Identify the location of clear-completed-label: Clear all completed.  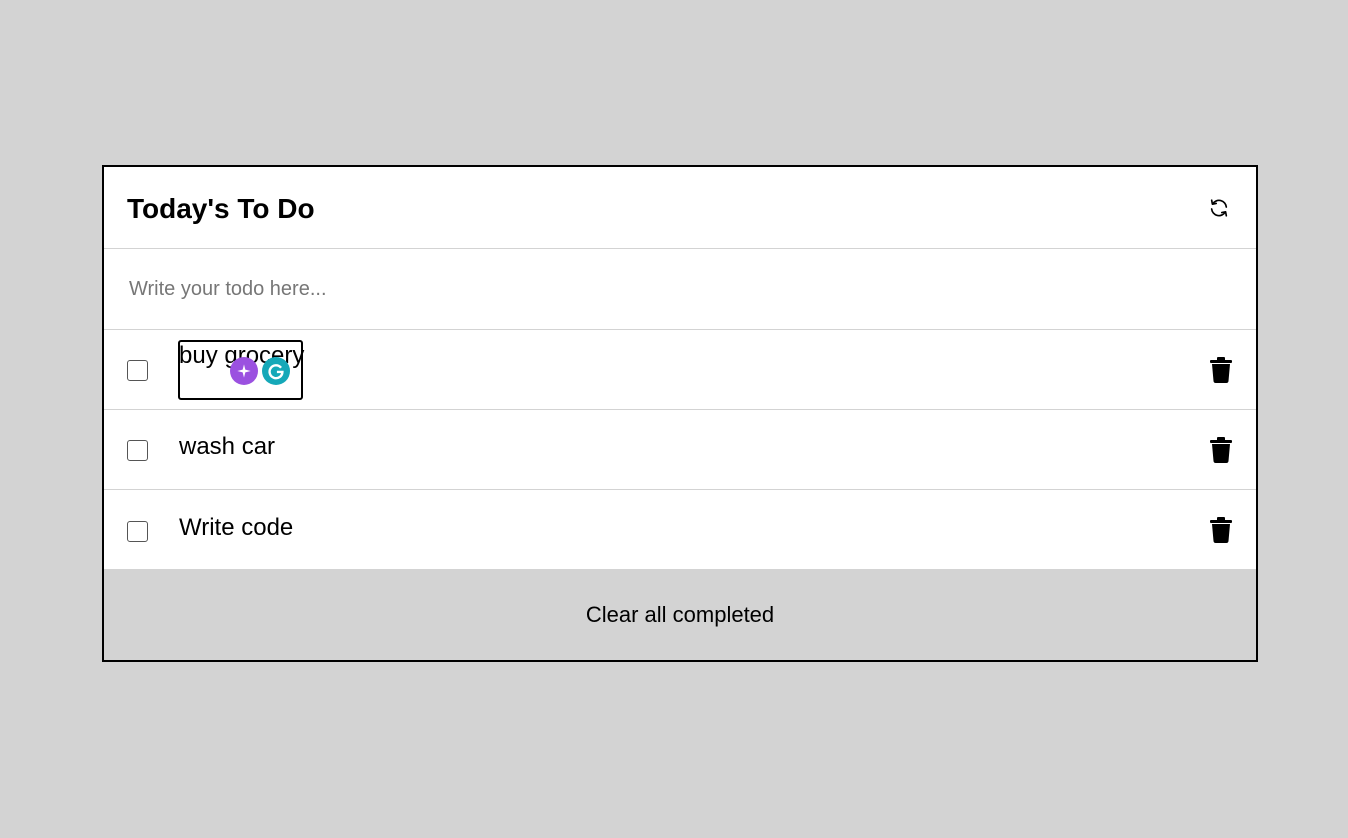
(680, 614).